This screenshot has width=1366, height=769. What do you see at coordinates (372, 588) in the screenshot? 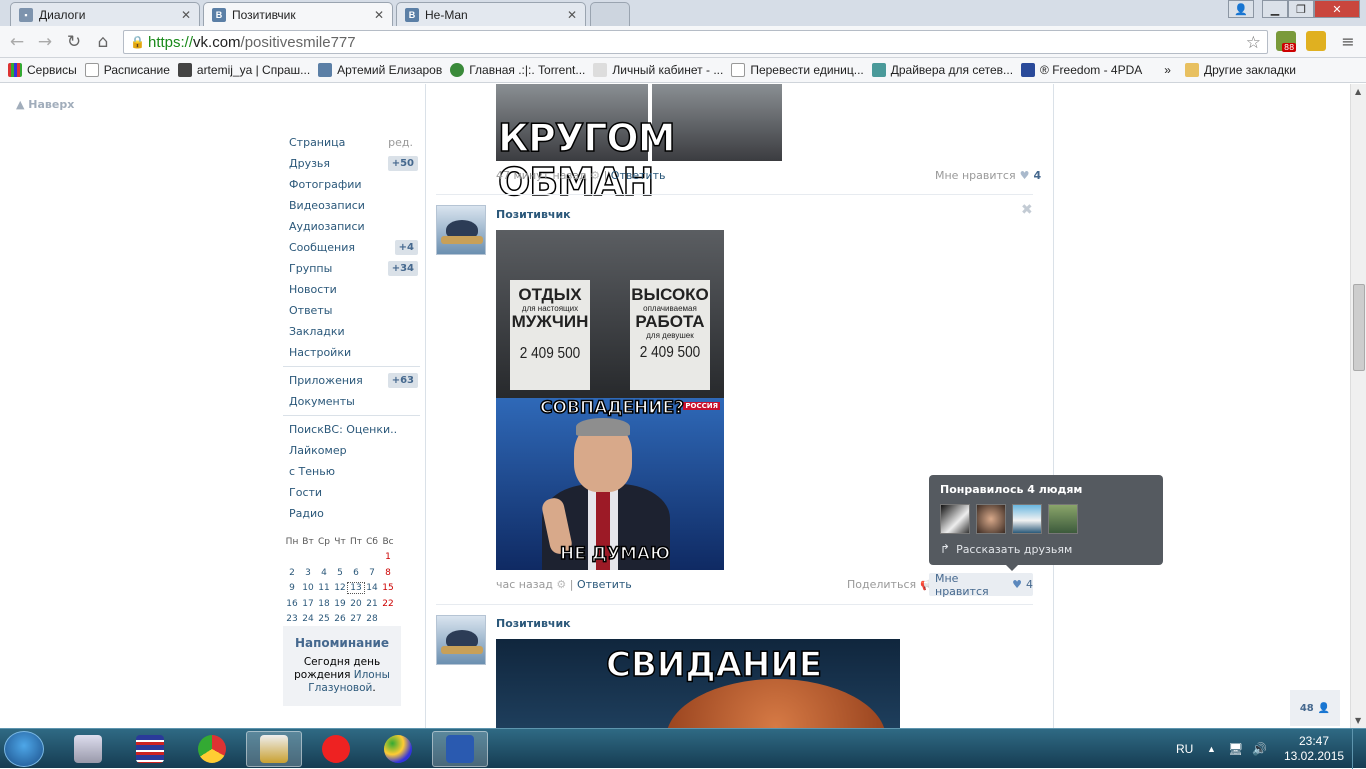
I see `calendar-day: 14` at bounding box center [372, 588].